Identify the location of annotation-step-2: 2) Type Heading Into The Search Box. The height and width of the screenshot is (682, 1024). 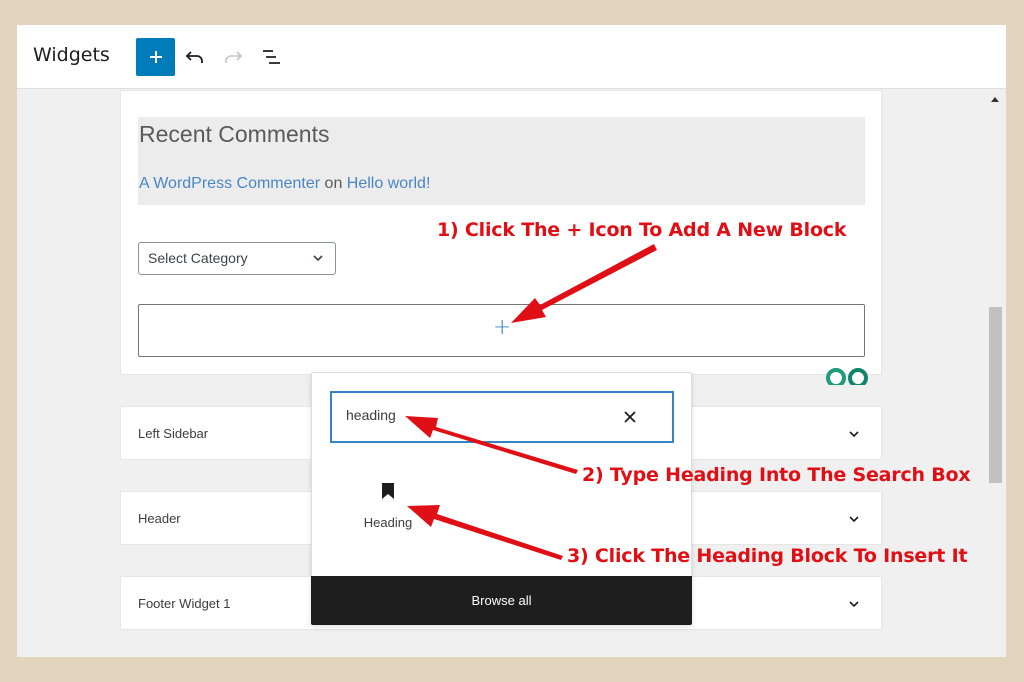
(776, 475).